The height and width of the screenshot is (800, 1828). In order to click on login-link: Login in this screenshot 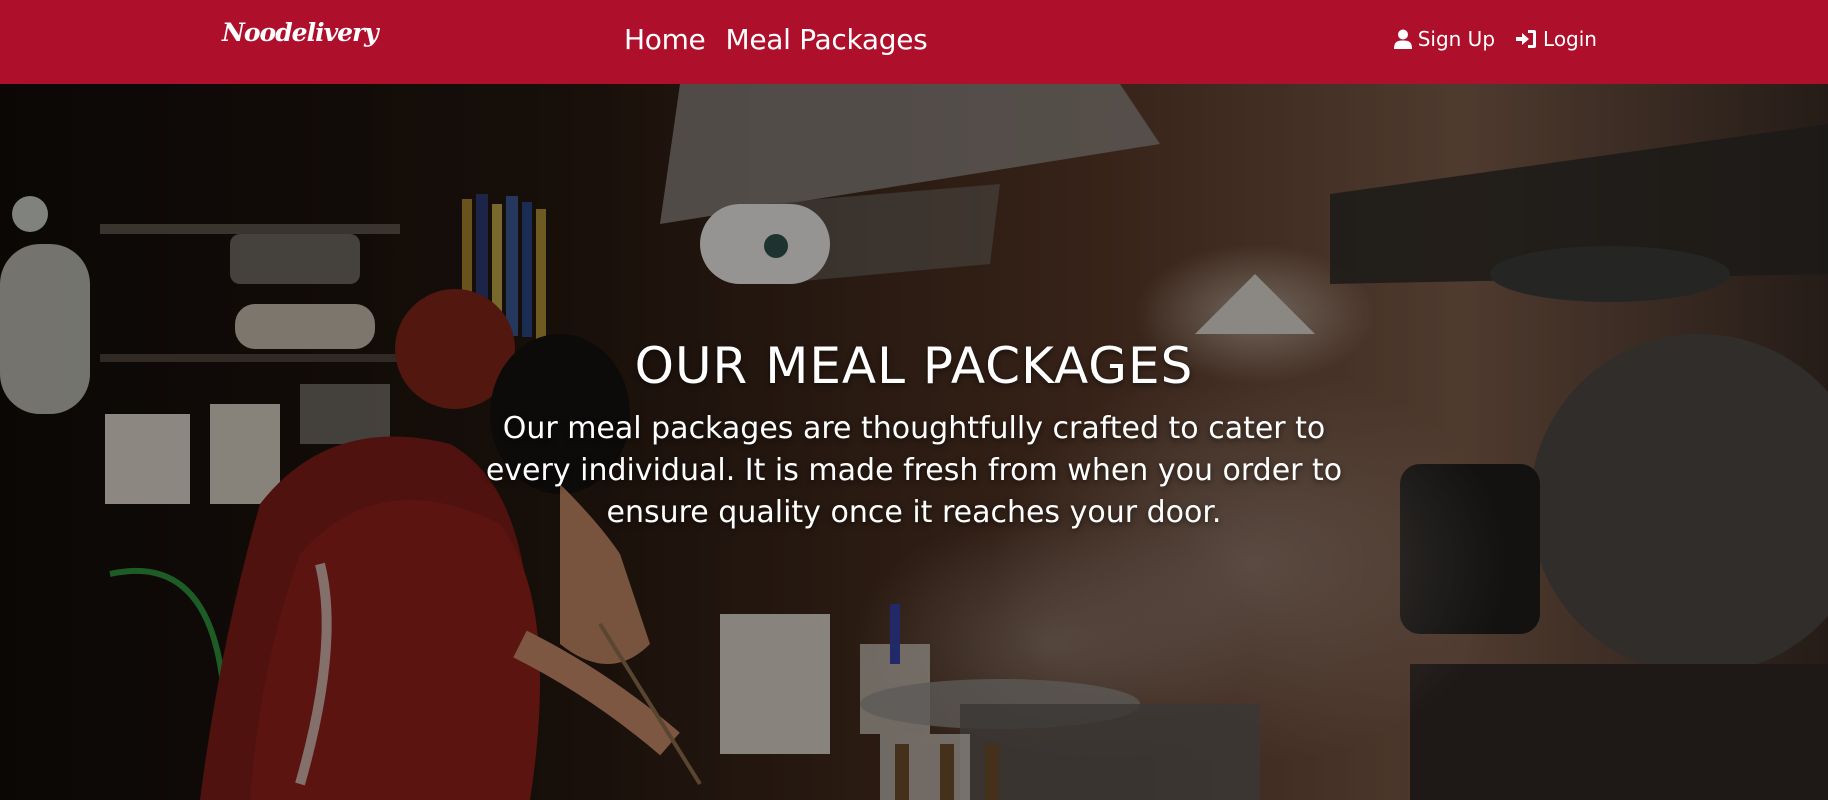, I will do `click(1556, 39)`.